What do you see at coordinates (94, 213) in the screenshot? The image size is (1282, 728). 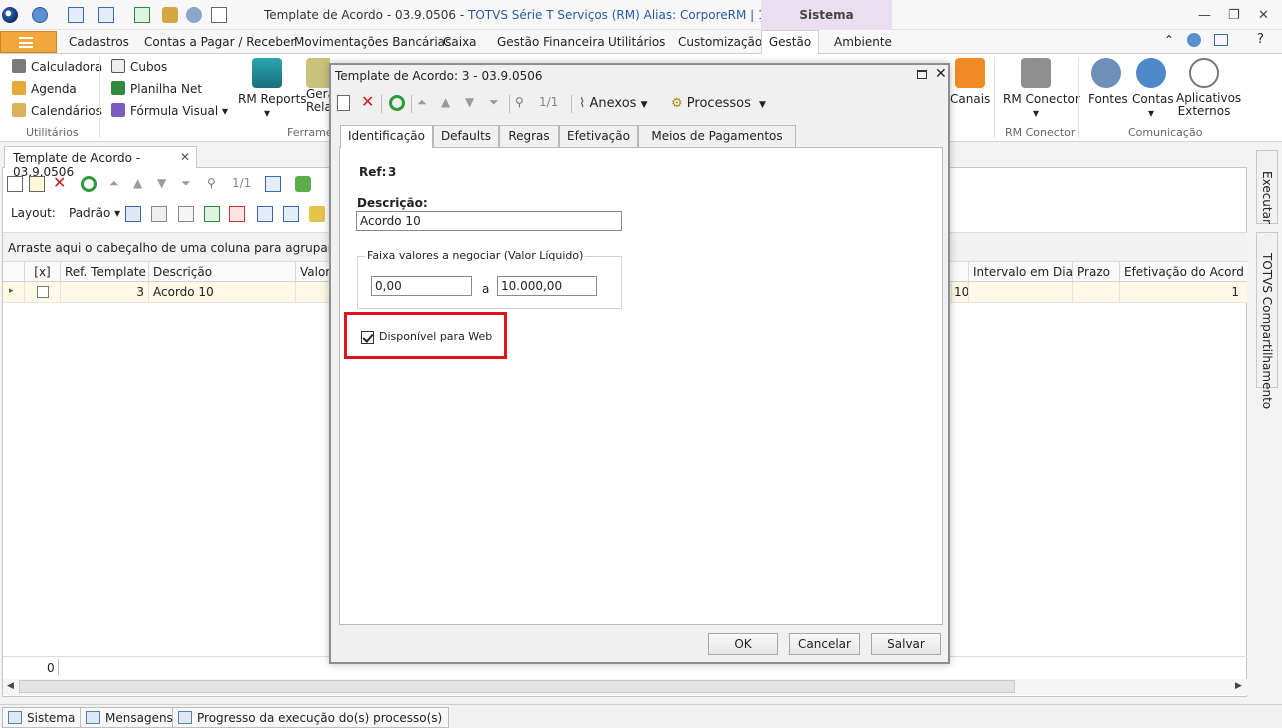 I see `layout-select: Padrão ▾` at bounding box center [94, 213].